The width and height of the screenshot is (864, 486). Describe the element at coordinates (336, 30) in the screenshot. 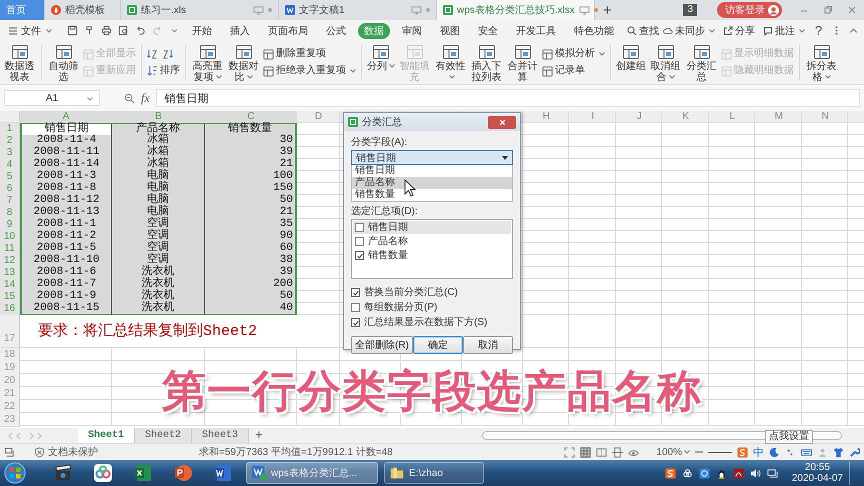

I see `ribbon-tab: 公式` at that location.